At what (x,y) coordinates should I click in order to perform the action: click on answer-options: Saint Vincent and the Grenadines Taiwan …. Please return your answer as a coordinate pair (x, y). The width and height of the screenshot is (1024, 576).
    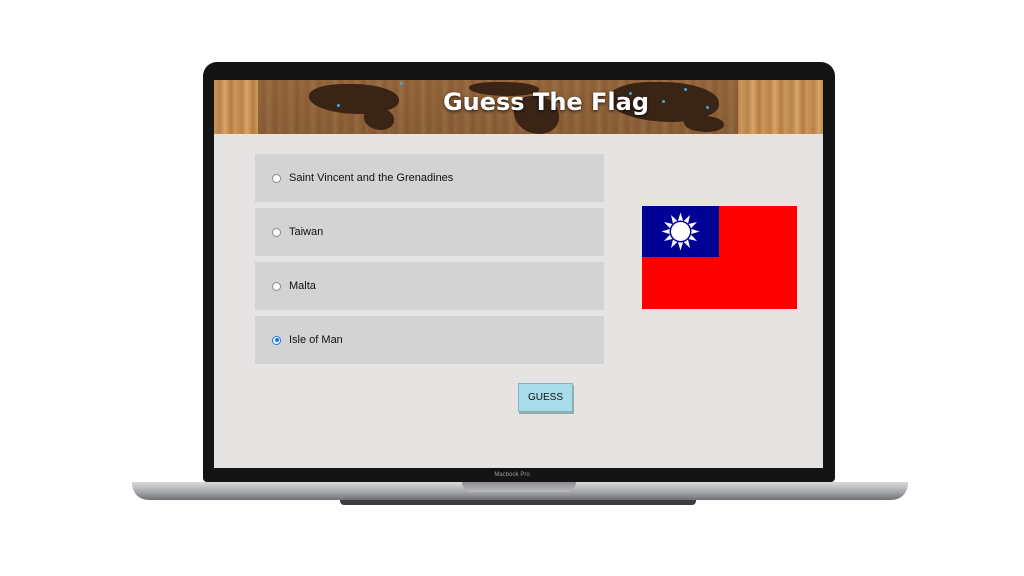
    Looking at the image, I should click on (429, 262).